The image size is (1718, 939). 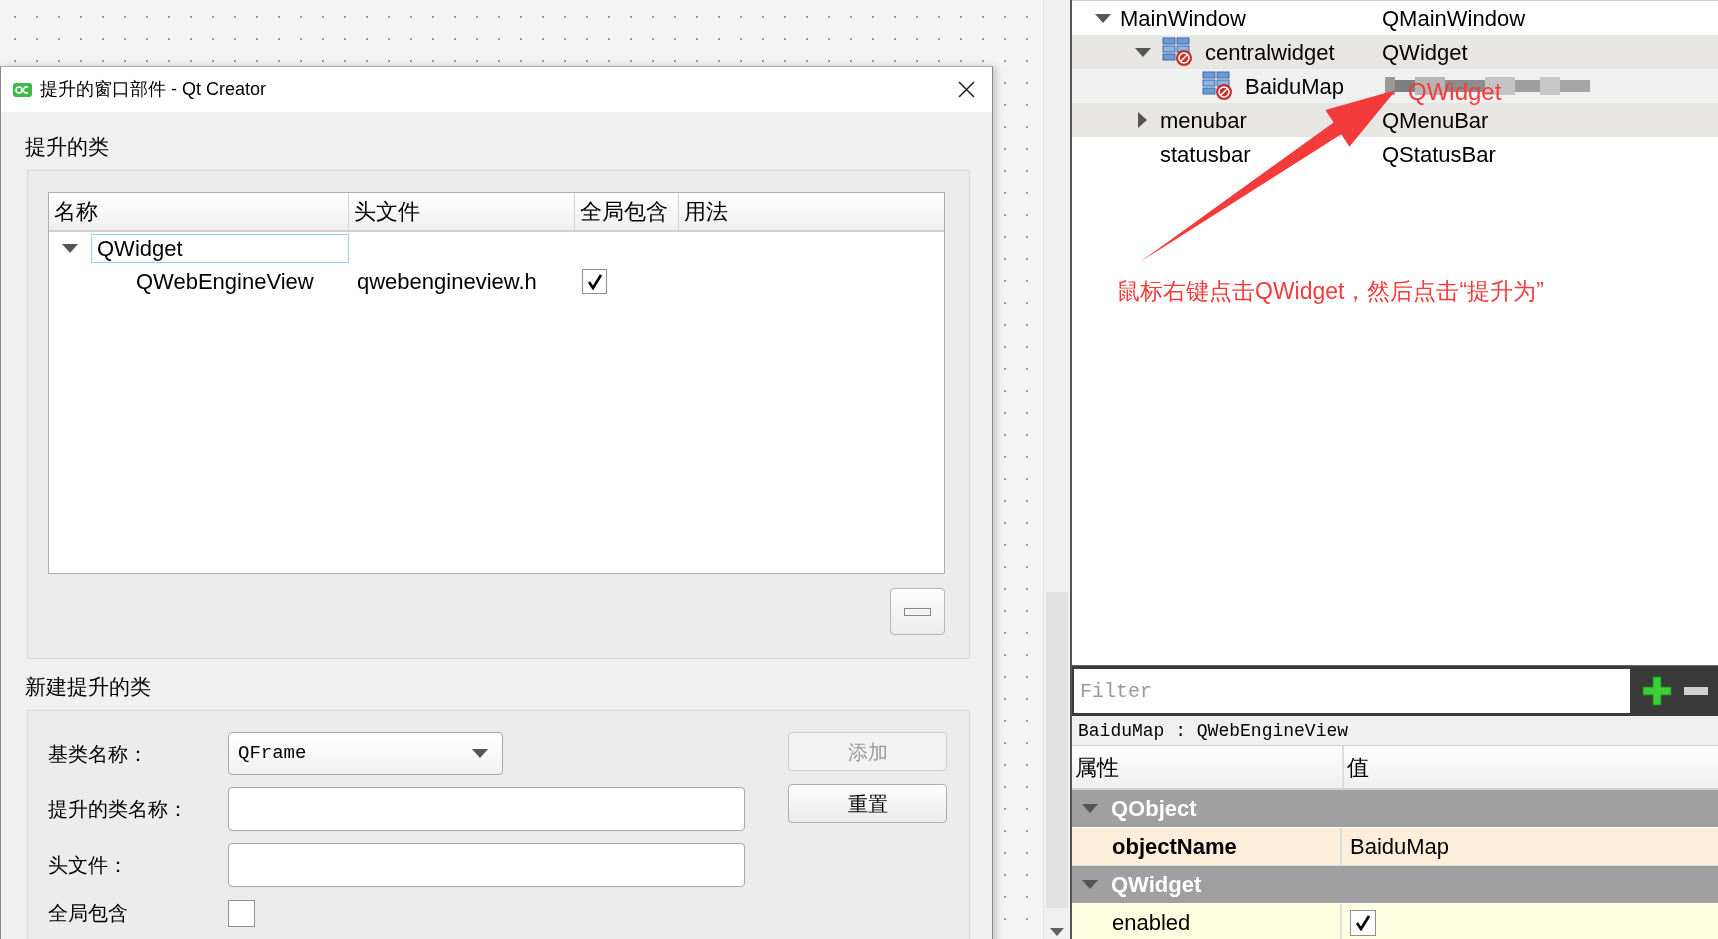 I want to click on column-header: 属性, so click(x=1208, y=767).